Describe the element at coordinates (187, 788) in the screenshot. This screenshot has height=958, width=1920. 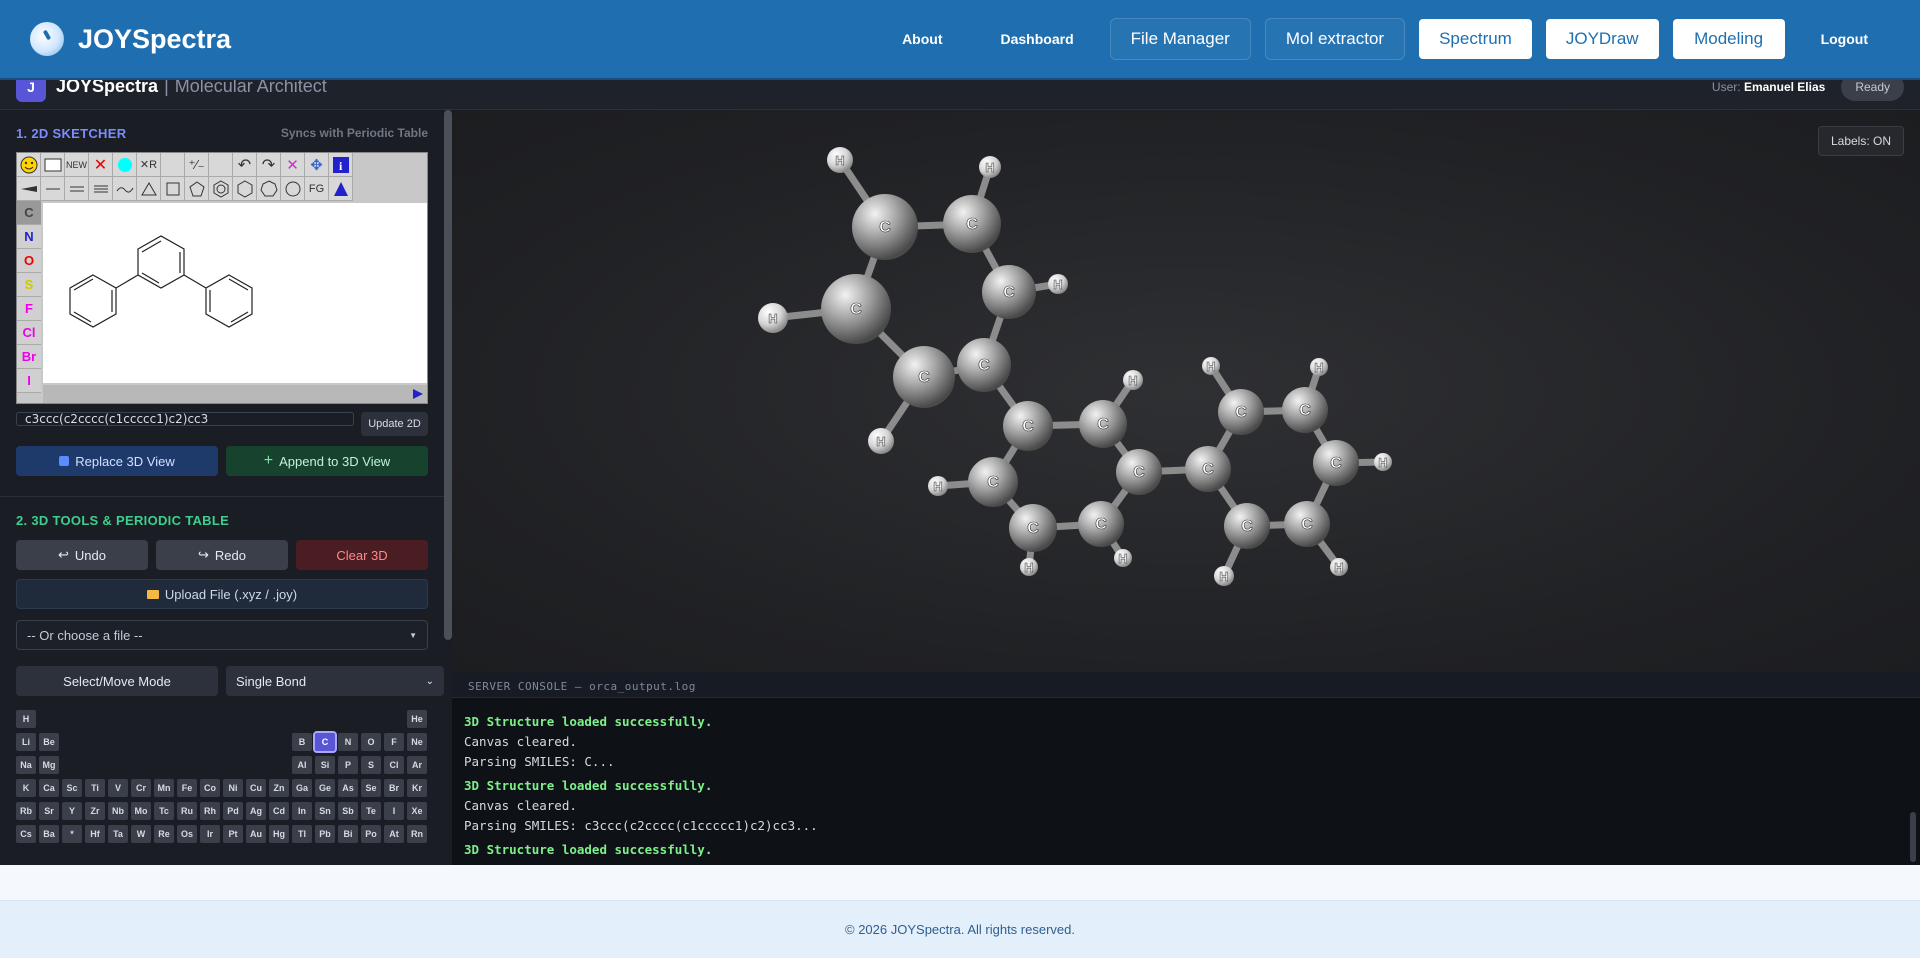
I see `element-fe: Fe` at that location.